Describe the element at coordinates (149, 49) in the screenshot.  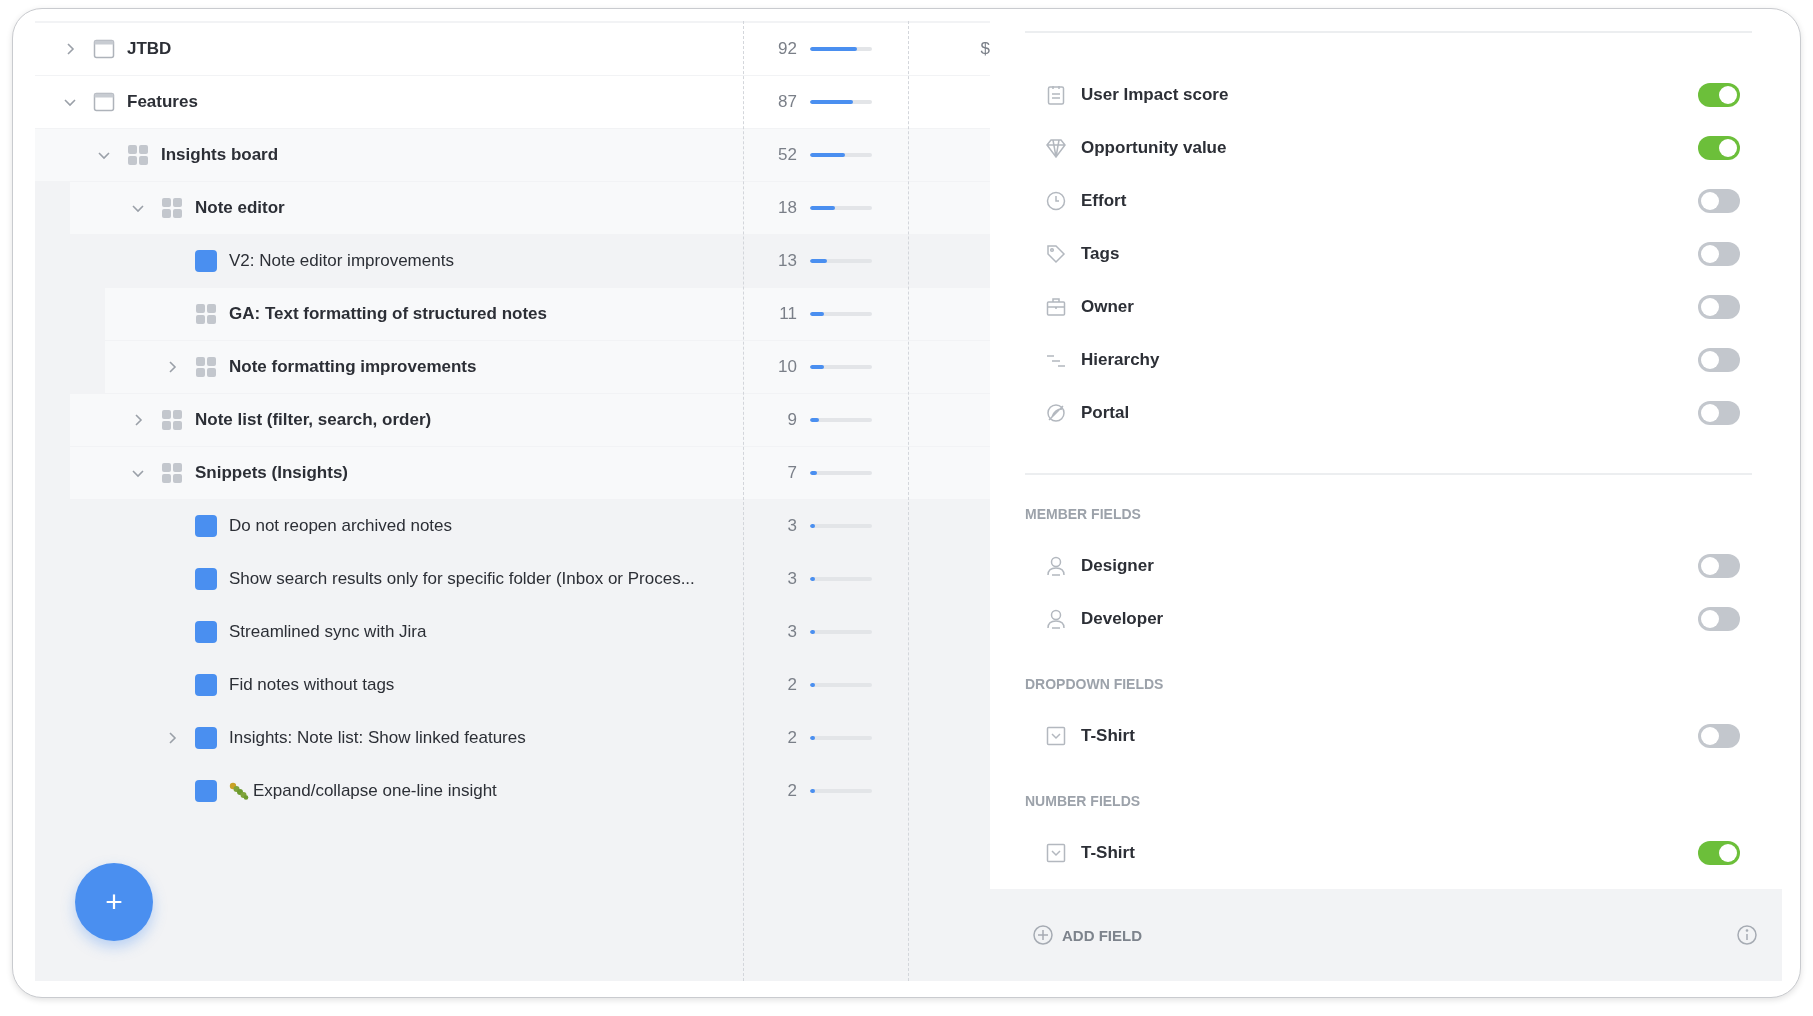
I see `group-title: JTBD` at that location.